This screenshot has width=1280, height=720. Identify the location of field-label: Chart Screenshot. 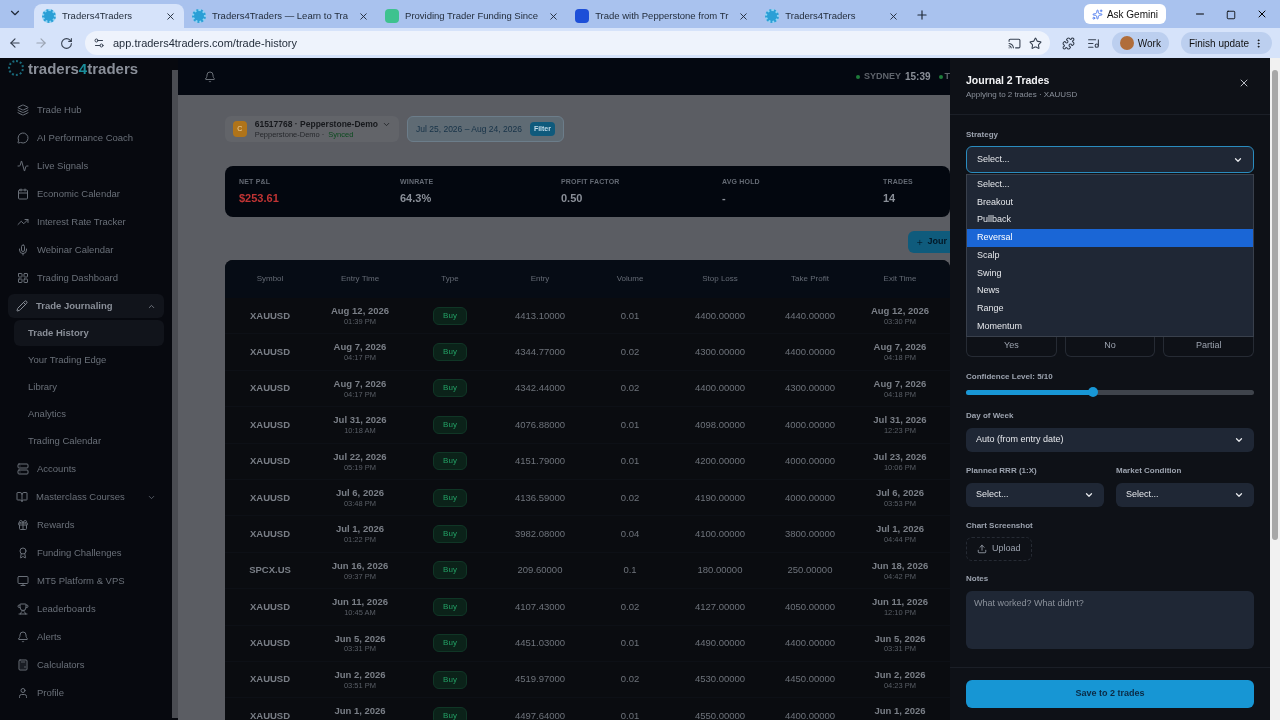
(1000, 526).